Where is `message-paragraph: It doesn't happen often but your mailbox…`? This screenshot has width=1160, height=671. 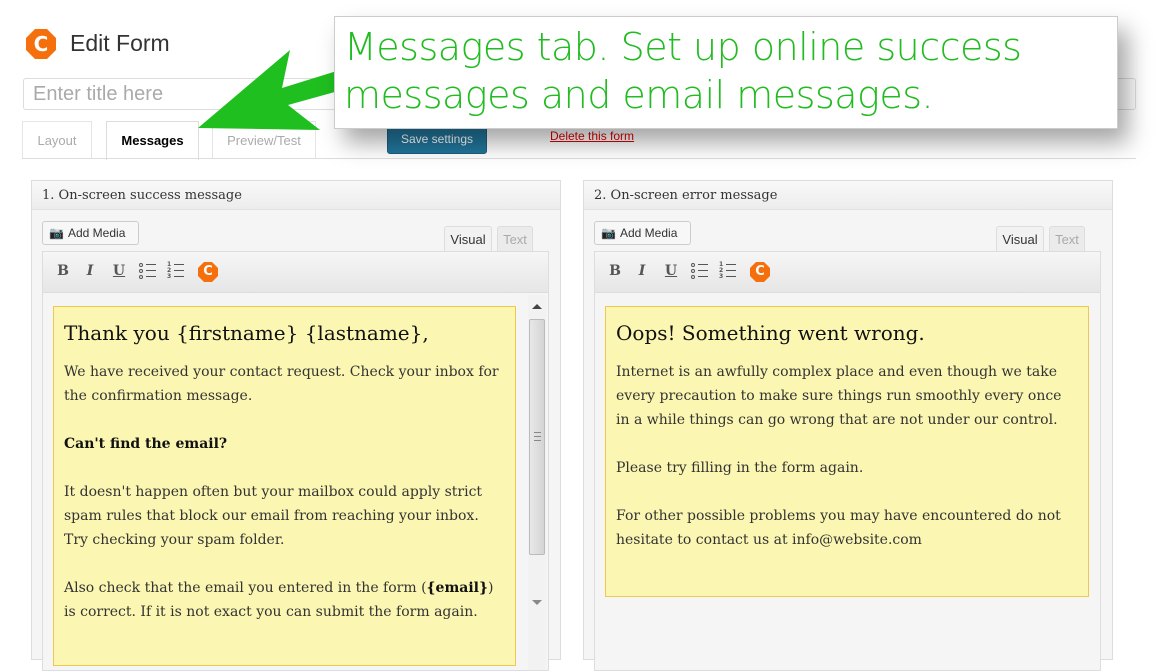 message-paragraph: It doesn't happen often but your mailbox… is located at coordinates (273, 516).